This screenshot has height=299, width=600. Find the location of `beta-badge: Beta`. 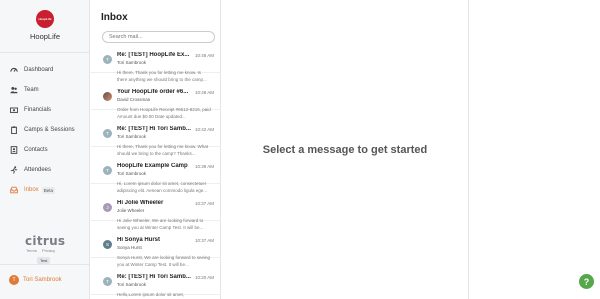

beta-badge: Beta is located at coordinates (48, 190).